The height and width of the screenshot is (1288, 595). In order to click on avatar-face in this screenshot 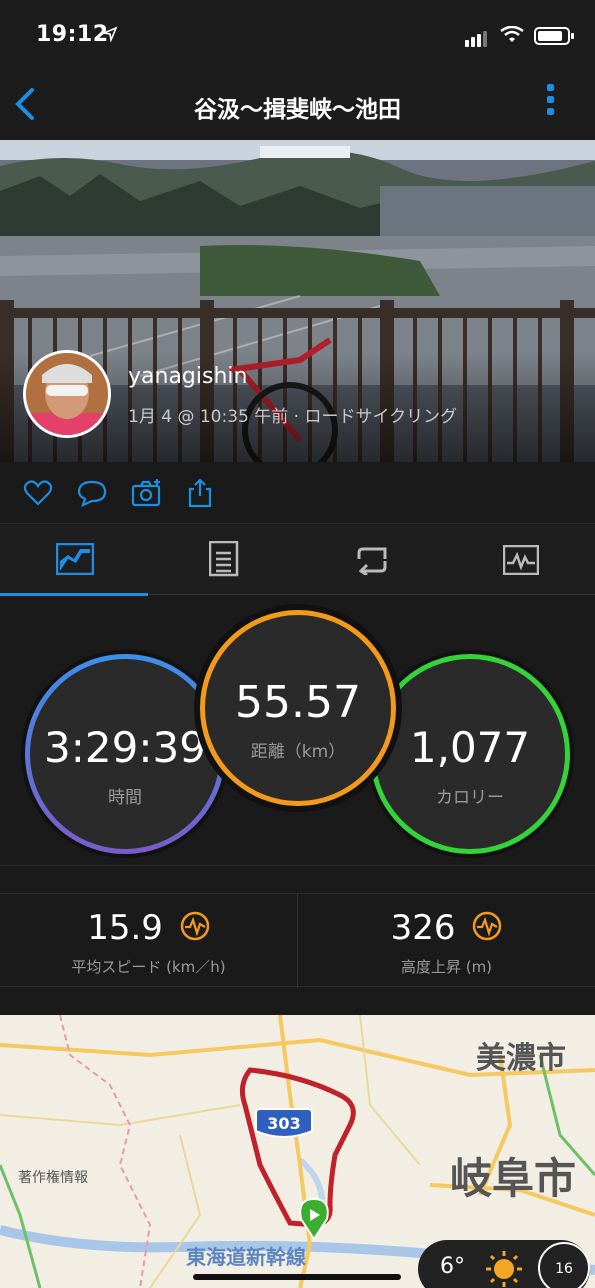, I will do `click(67, 394)`.